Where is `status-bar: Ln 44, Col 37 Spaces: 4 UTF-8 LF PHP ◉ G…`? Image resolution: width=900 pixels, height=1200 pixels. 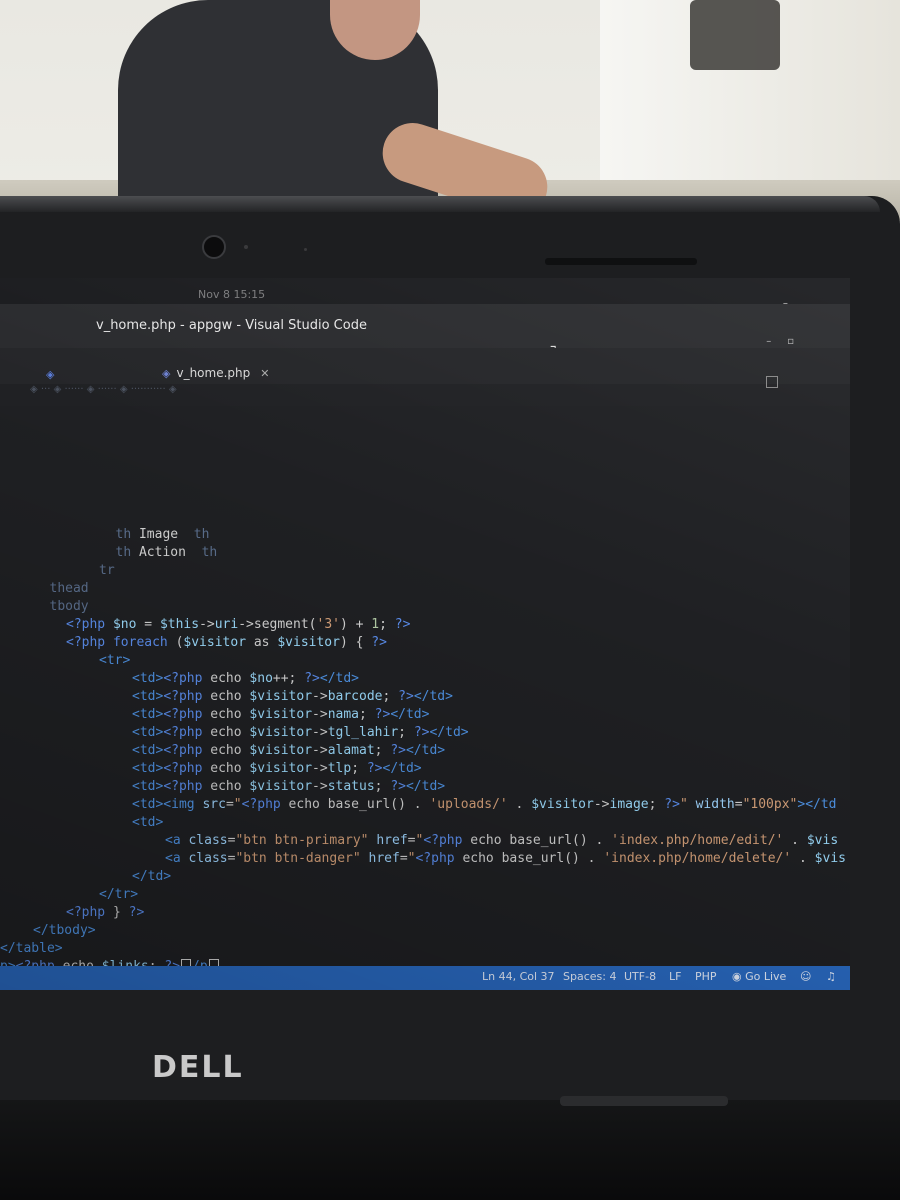
status-bar: Ln 44, Col 37 Spaces: 4 UTF-8 LF PHP ◉ G… is located at coordinates (425, 978).